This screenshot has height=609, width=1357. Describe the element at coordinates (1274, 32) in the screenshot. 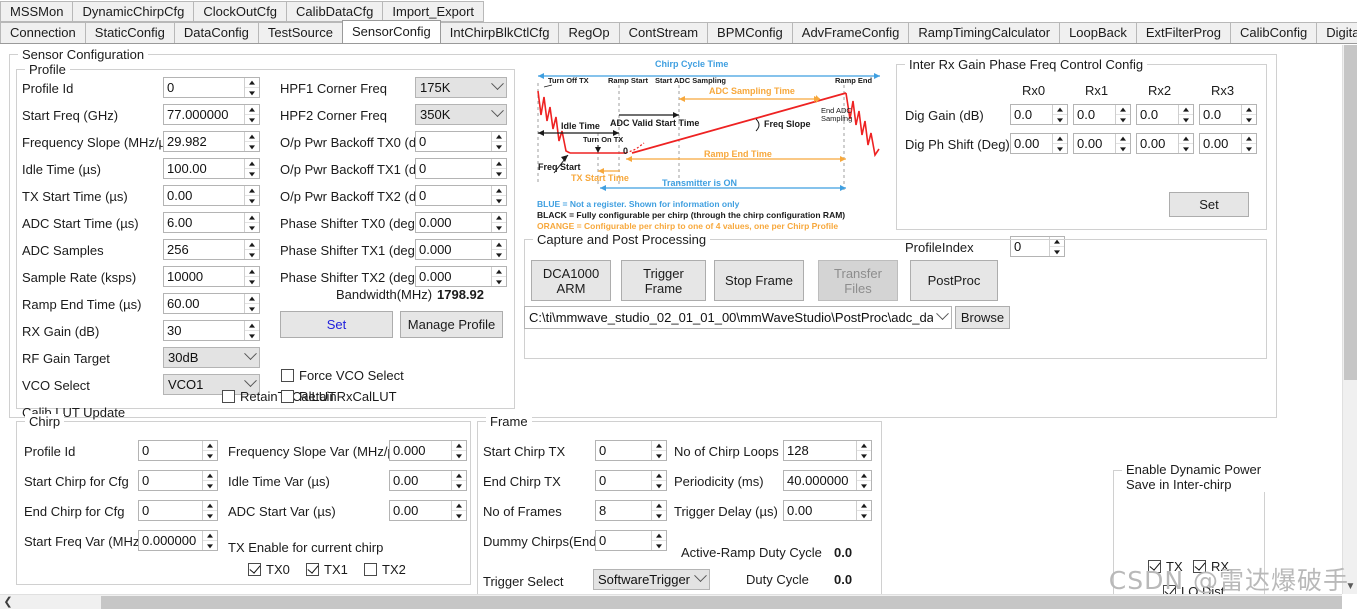

I see `tab-calibconfig: CalibConfig` at that location.